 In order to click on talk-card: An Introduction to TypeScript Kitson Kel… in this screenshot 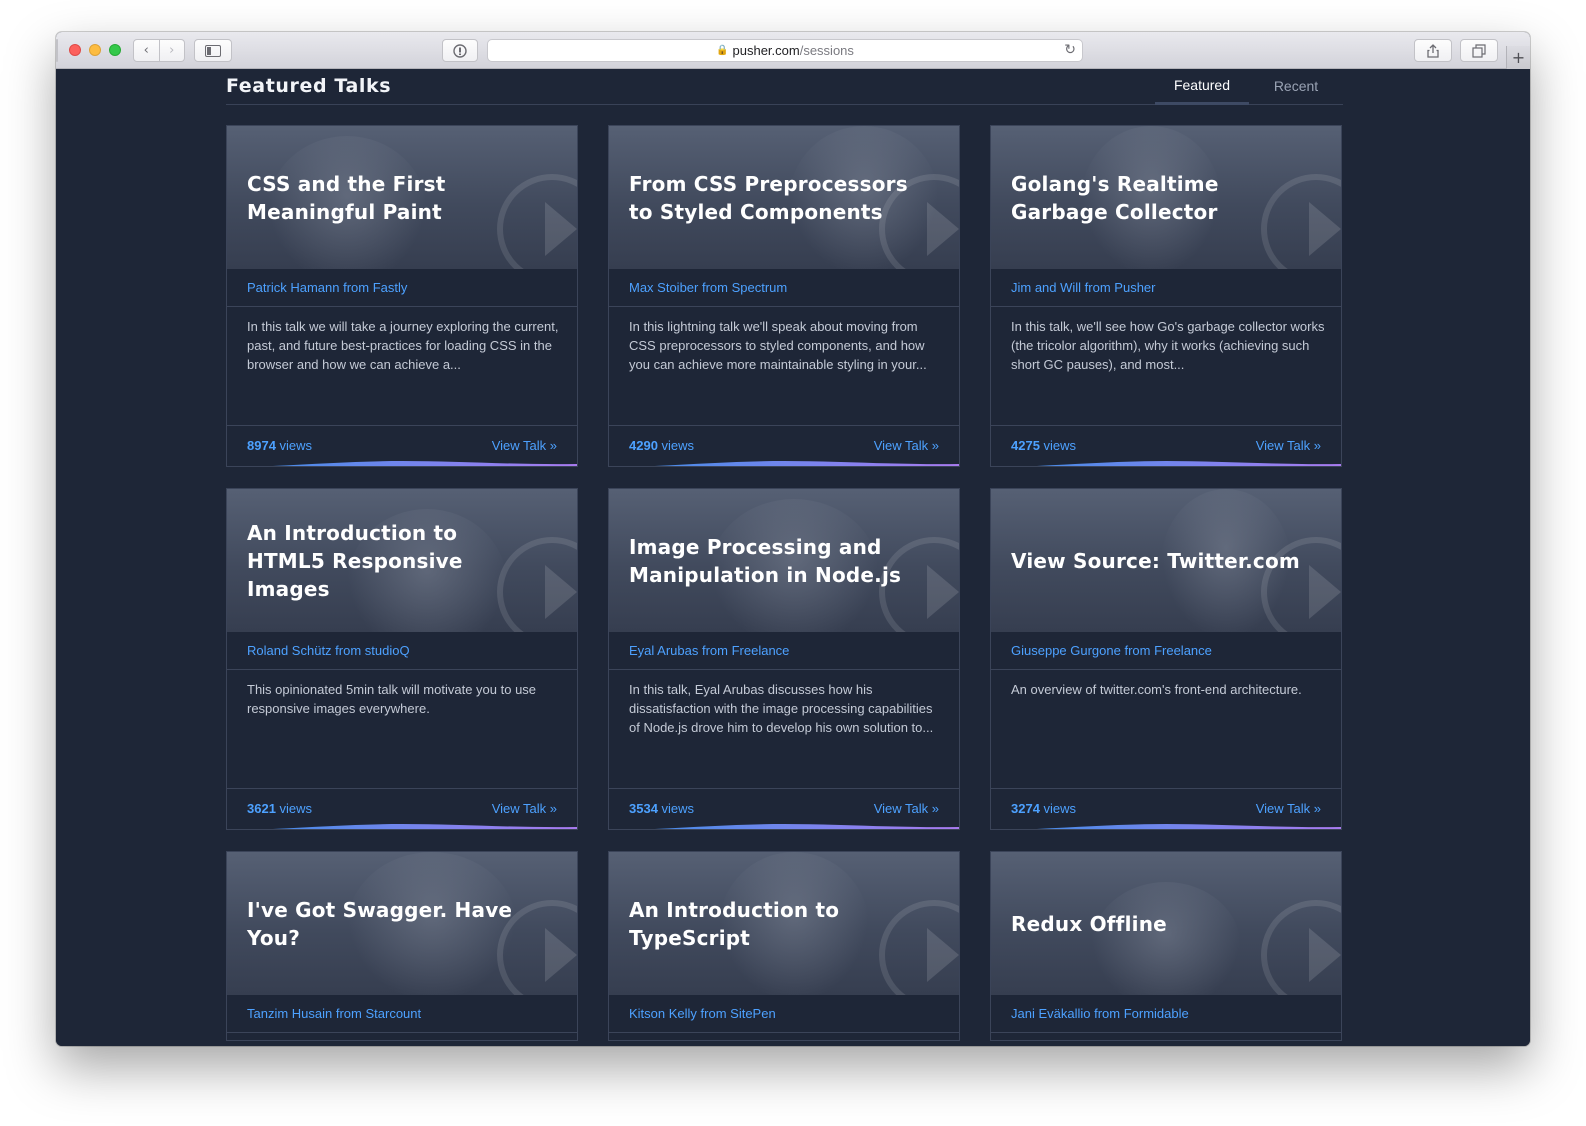, I will do `click(784, 946)`.